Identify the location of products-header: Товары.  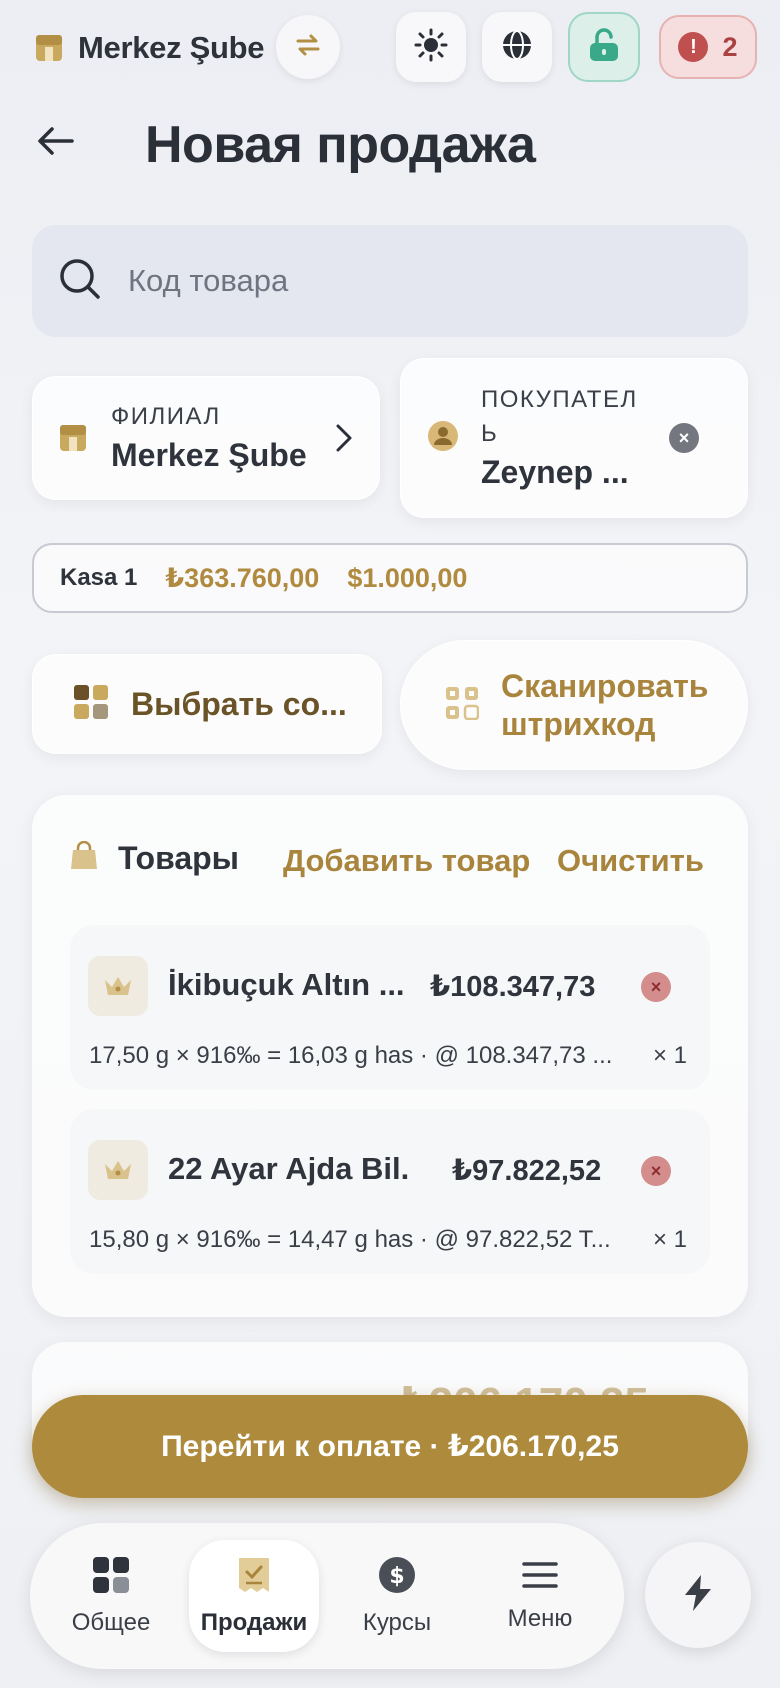
(154, 858).